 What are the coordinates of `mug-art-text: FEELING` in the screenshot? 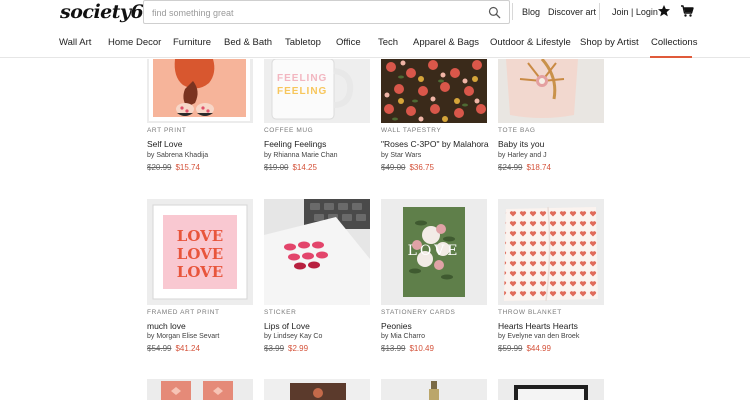 It's located at (302, 78).